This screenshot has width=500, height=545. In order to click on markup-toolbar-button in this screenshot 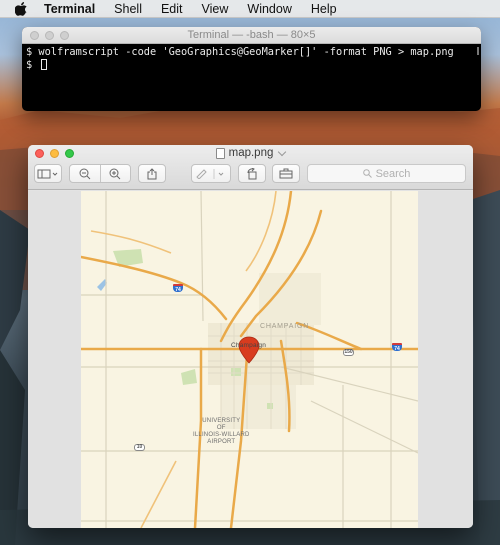, I will do `click(286, 173)`.